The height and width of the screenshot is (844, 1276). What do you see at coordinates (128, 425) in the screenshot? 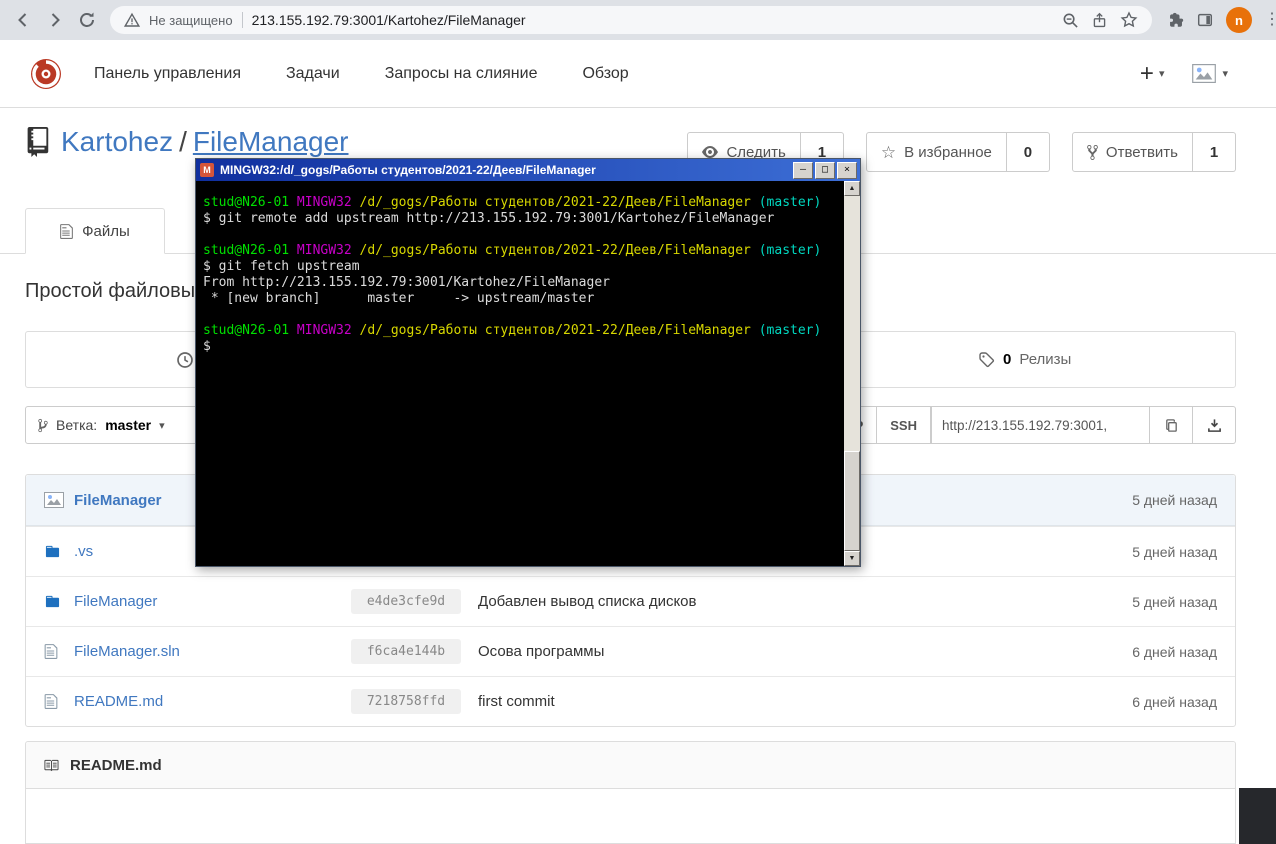
I see `branch-name: master` at bounding box center [128, 425].